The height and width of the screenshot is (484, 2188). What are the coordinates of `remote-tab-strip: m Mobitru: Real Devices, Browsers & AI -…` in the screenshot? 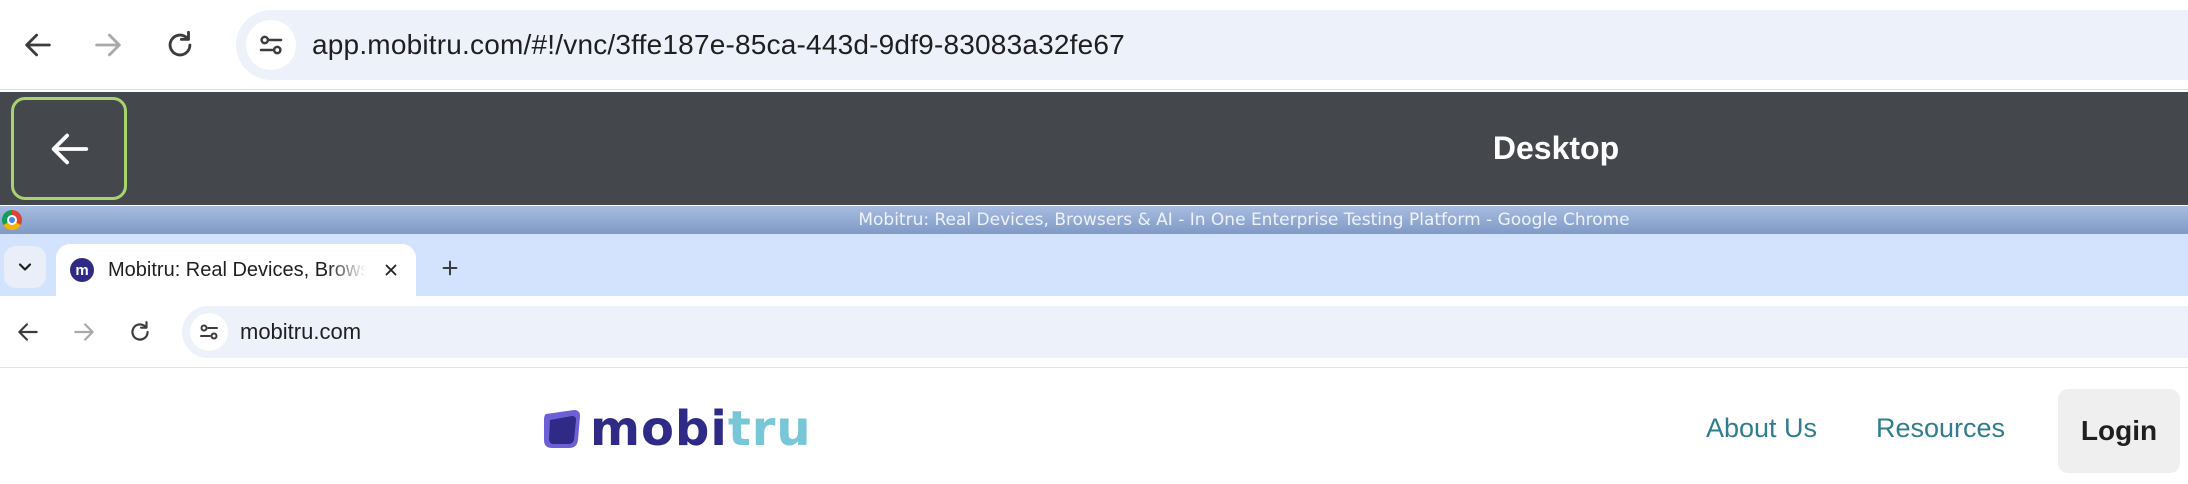 It's located at (1094, 265).